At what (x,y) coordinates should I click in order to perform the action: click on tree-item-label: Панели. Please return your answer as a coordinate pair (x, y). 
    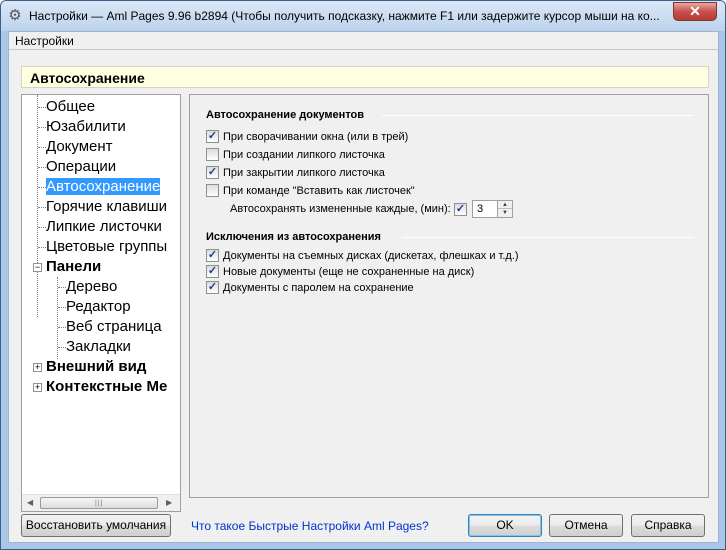
    Looking at the image, I should click on (74, 266).